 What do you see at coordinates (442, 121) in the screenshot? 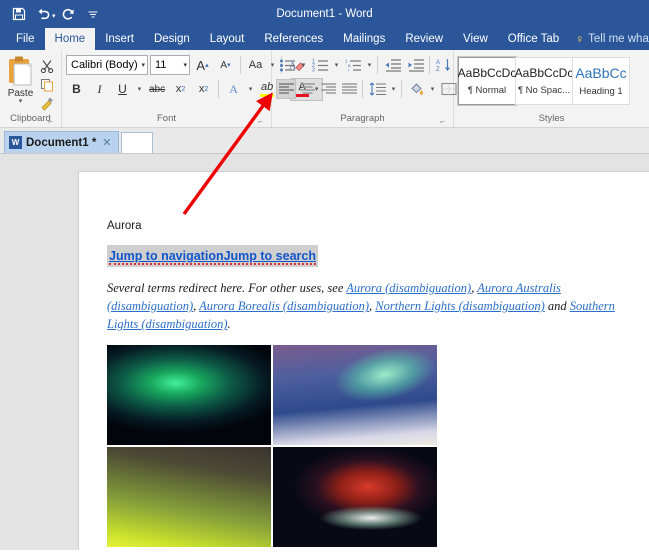
I see `paragraph-dialog-launcher: ⌐` at bounding box center [442, 121].